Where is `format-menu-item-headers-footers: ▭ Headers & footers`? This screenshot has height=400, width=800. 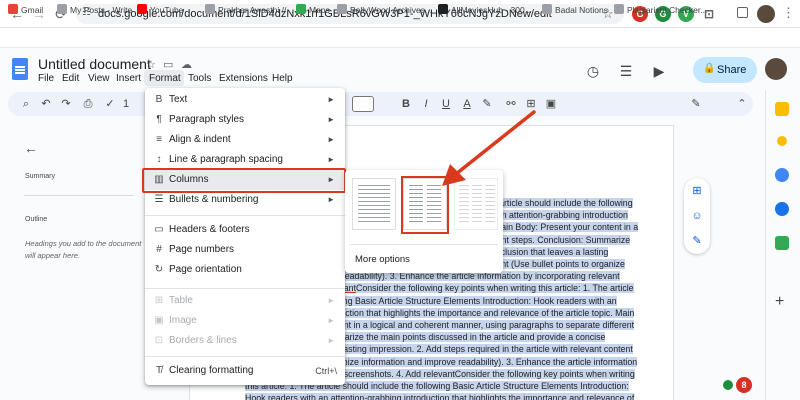
format-menu-item-headers-footers: ▭ Headers & footers is located at coordinates (245, 230).